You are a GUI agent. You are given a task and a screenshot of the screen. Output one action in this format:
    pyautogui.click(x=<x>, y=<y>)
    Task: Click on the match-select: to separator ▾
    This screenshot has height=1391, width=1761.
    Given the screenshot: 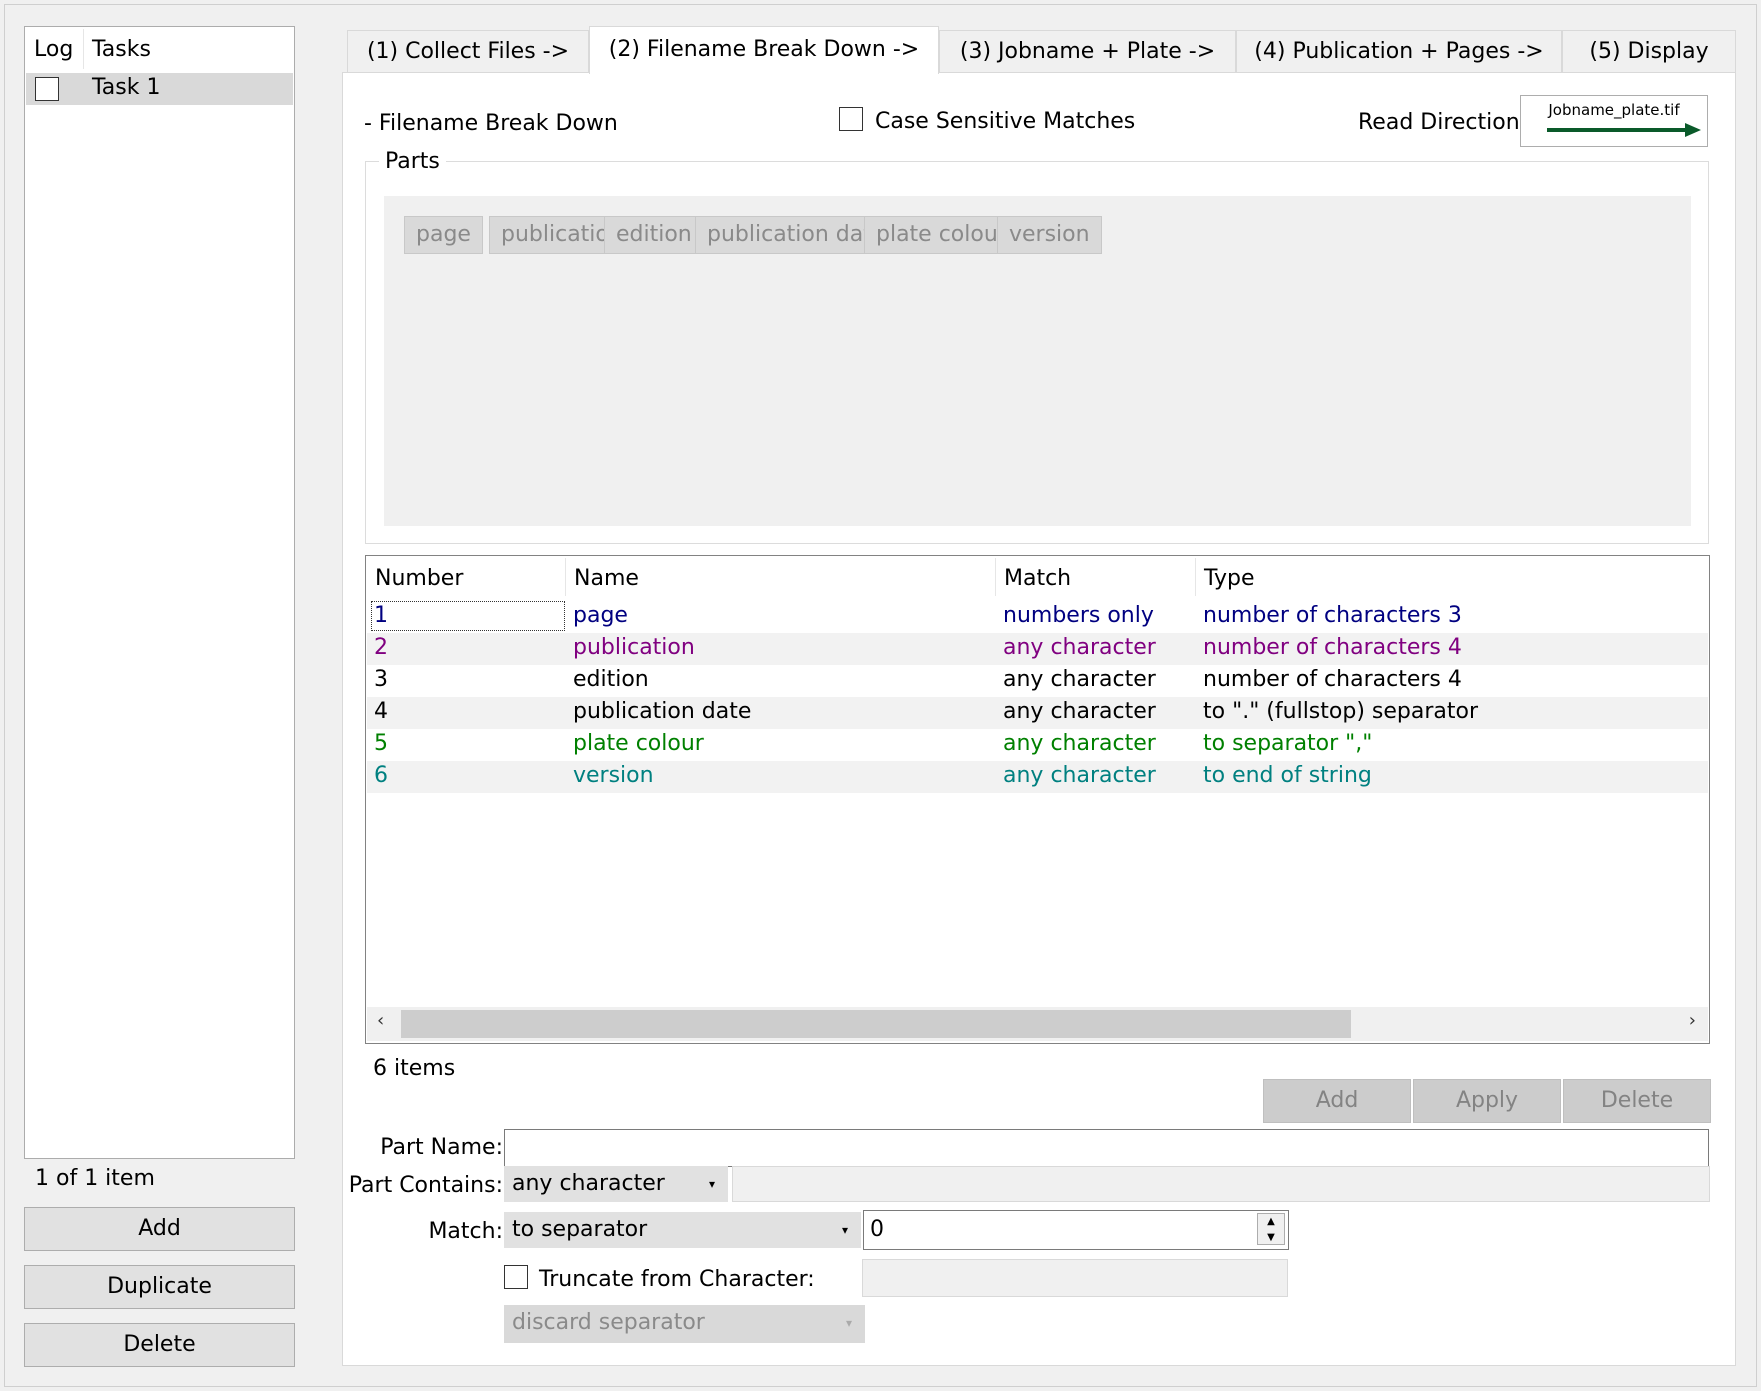 What is the action you would take?
    pyautogui.click(x=682, y=1230)
    